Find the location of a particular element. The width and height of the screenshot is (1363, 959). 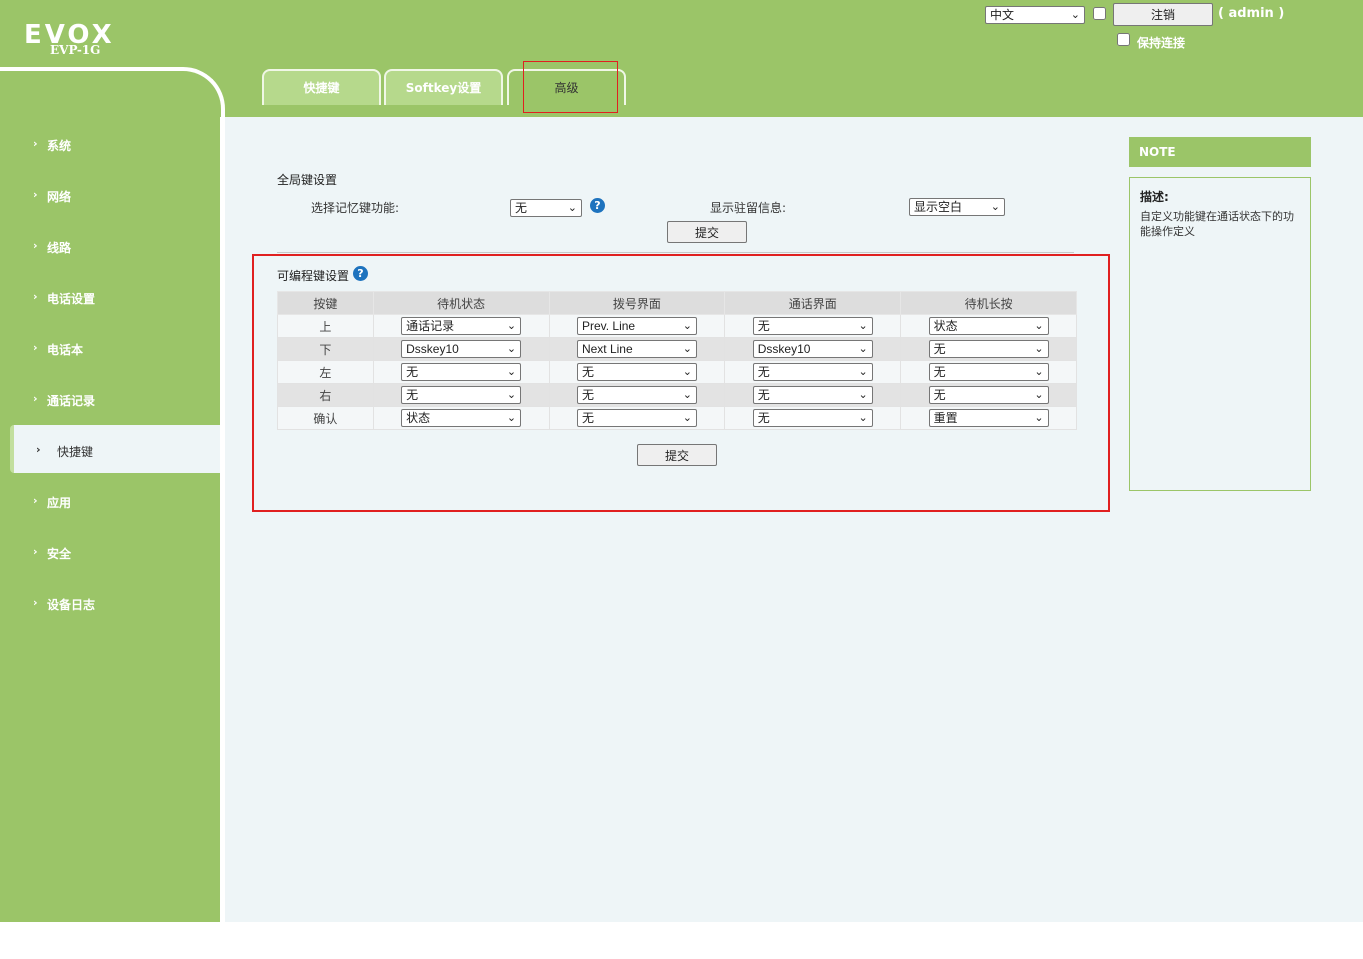

idle-select: 状态 ⌄ is located at coordinates (461, 418).